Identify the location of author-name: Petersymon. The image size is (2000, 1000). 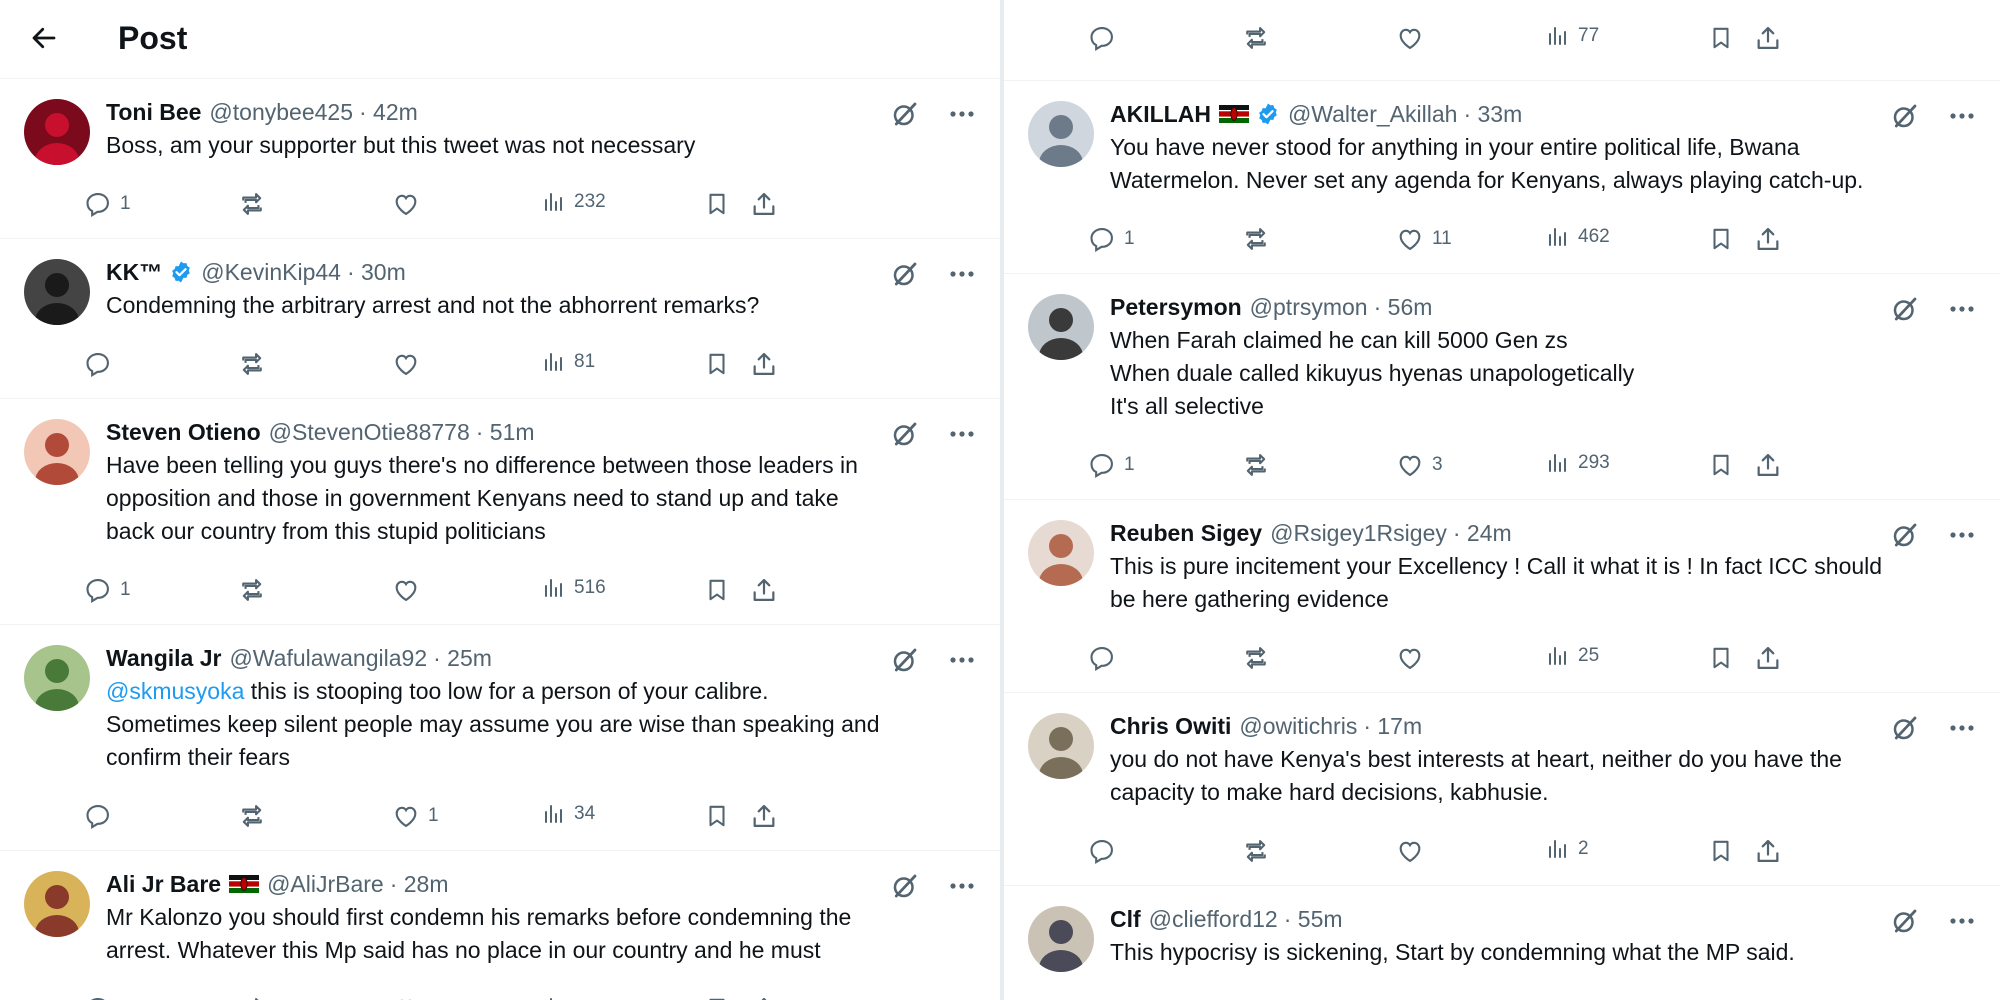
(1176, 307).